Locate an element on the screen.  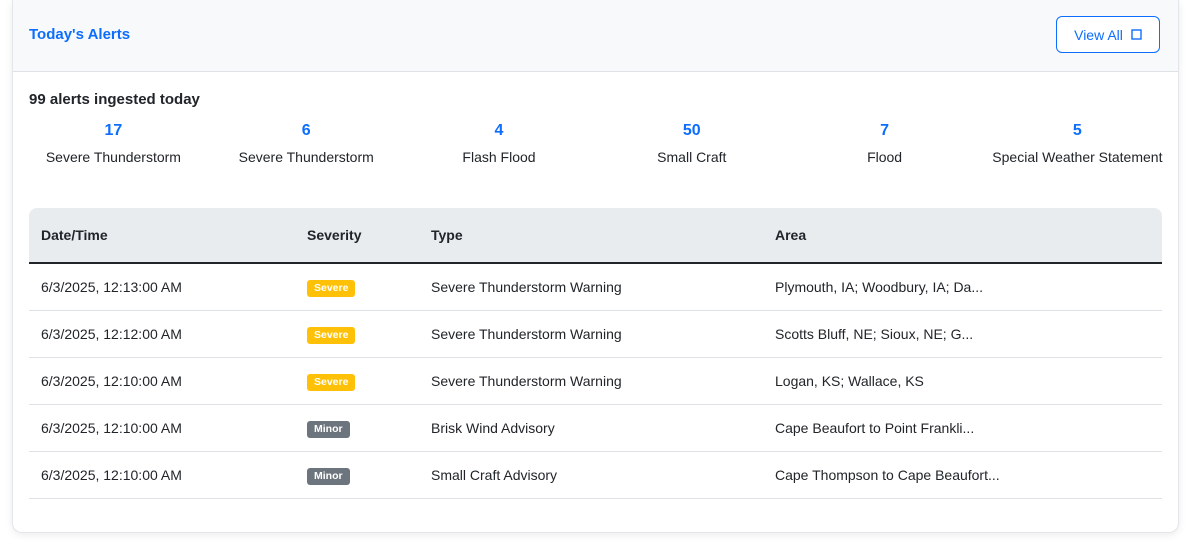
summary-title: 99 alerts ingested today is located at coordinates (114, 99).